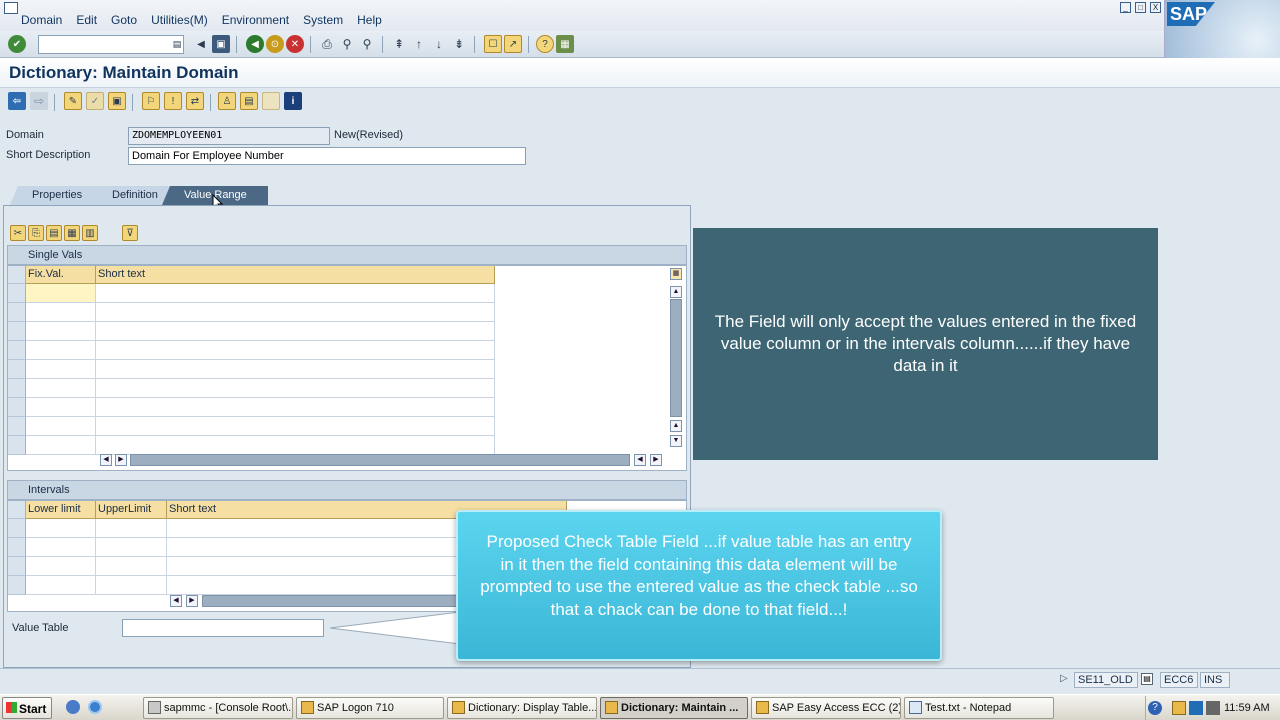  I want to click on column-upper-limit: UpperLimit, so click(131, 510).